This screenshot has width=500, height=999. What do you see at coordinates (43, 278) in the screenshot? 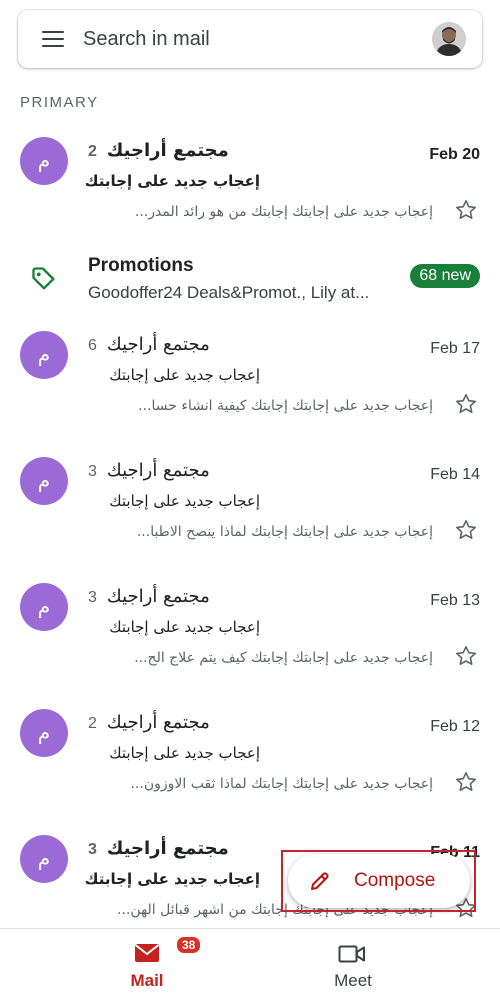
I see `tag-icon` at bounding box center [43, 278].